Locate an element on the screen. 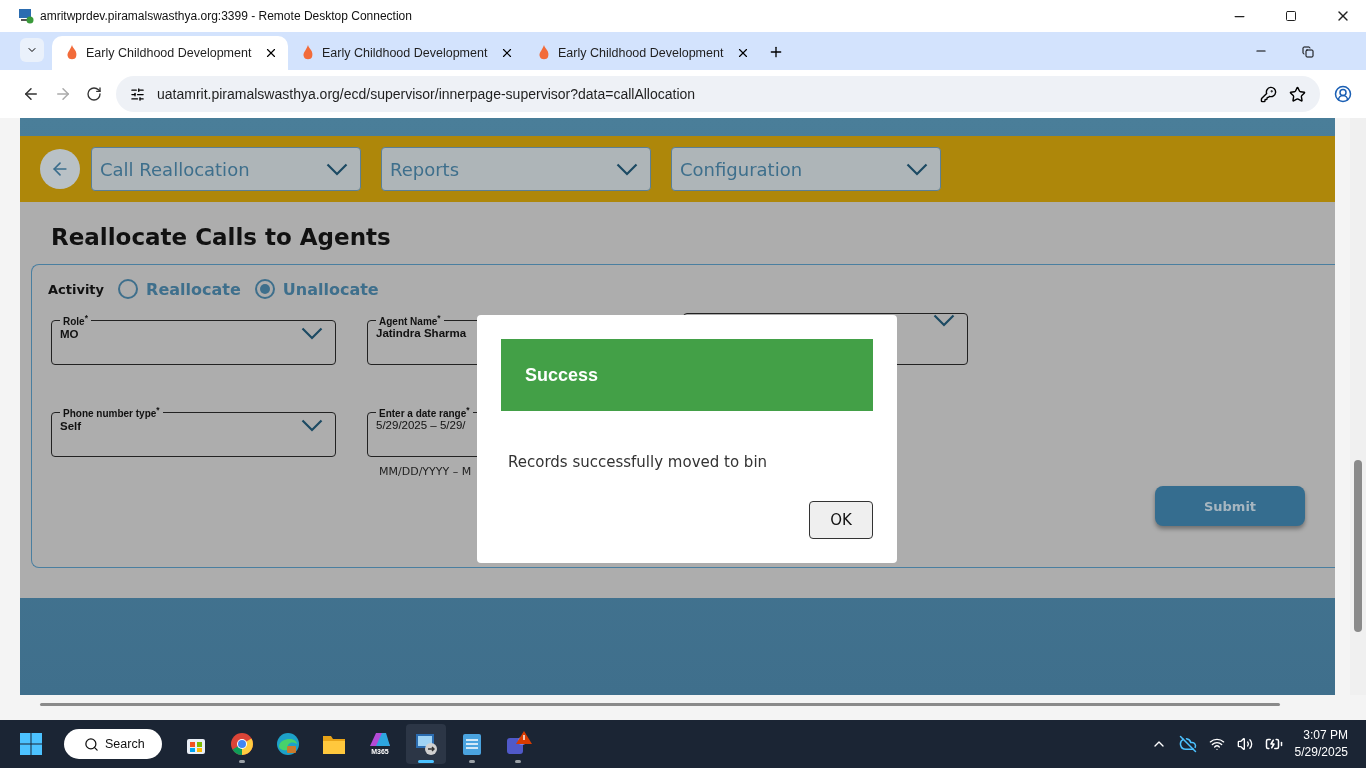 This screenshot has height=768, width=1366. edge-browser-icon is located at coordinates (288, 744).